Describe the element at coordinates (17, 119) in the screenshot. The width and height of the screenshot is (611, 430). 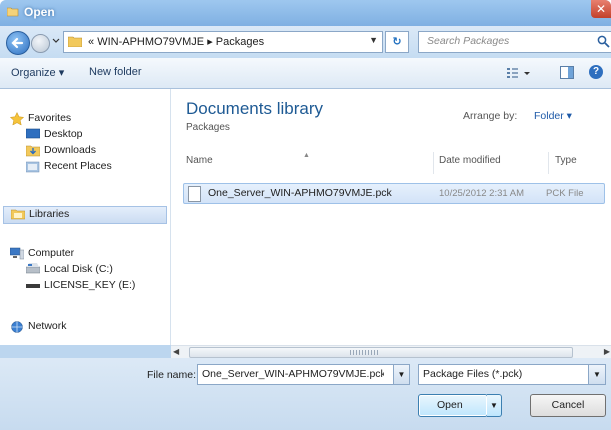
I see `star-icon` at that location.